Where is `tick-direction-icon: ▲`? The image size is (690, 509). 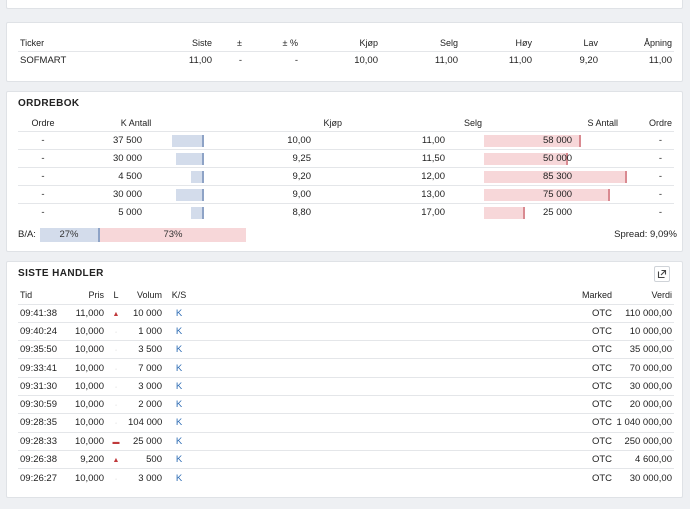
tick-direction-icon: ▲ is located at coordinates (116, 461).